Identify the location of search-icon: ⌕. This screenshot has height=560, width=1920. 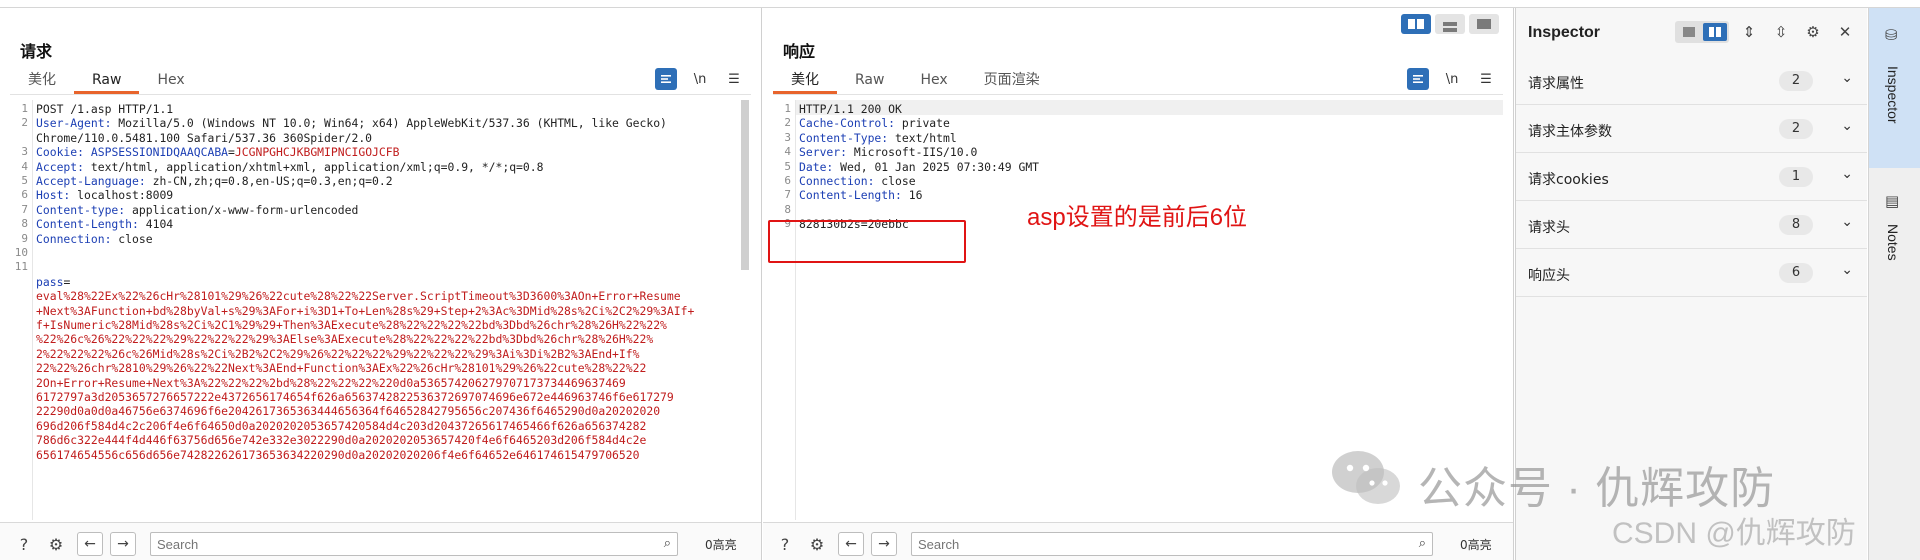
(1422, 543).